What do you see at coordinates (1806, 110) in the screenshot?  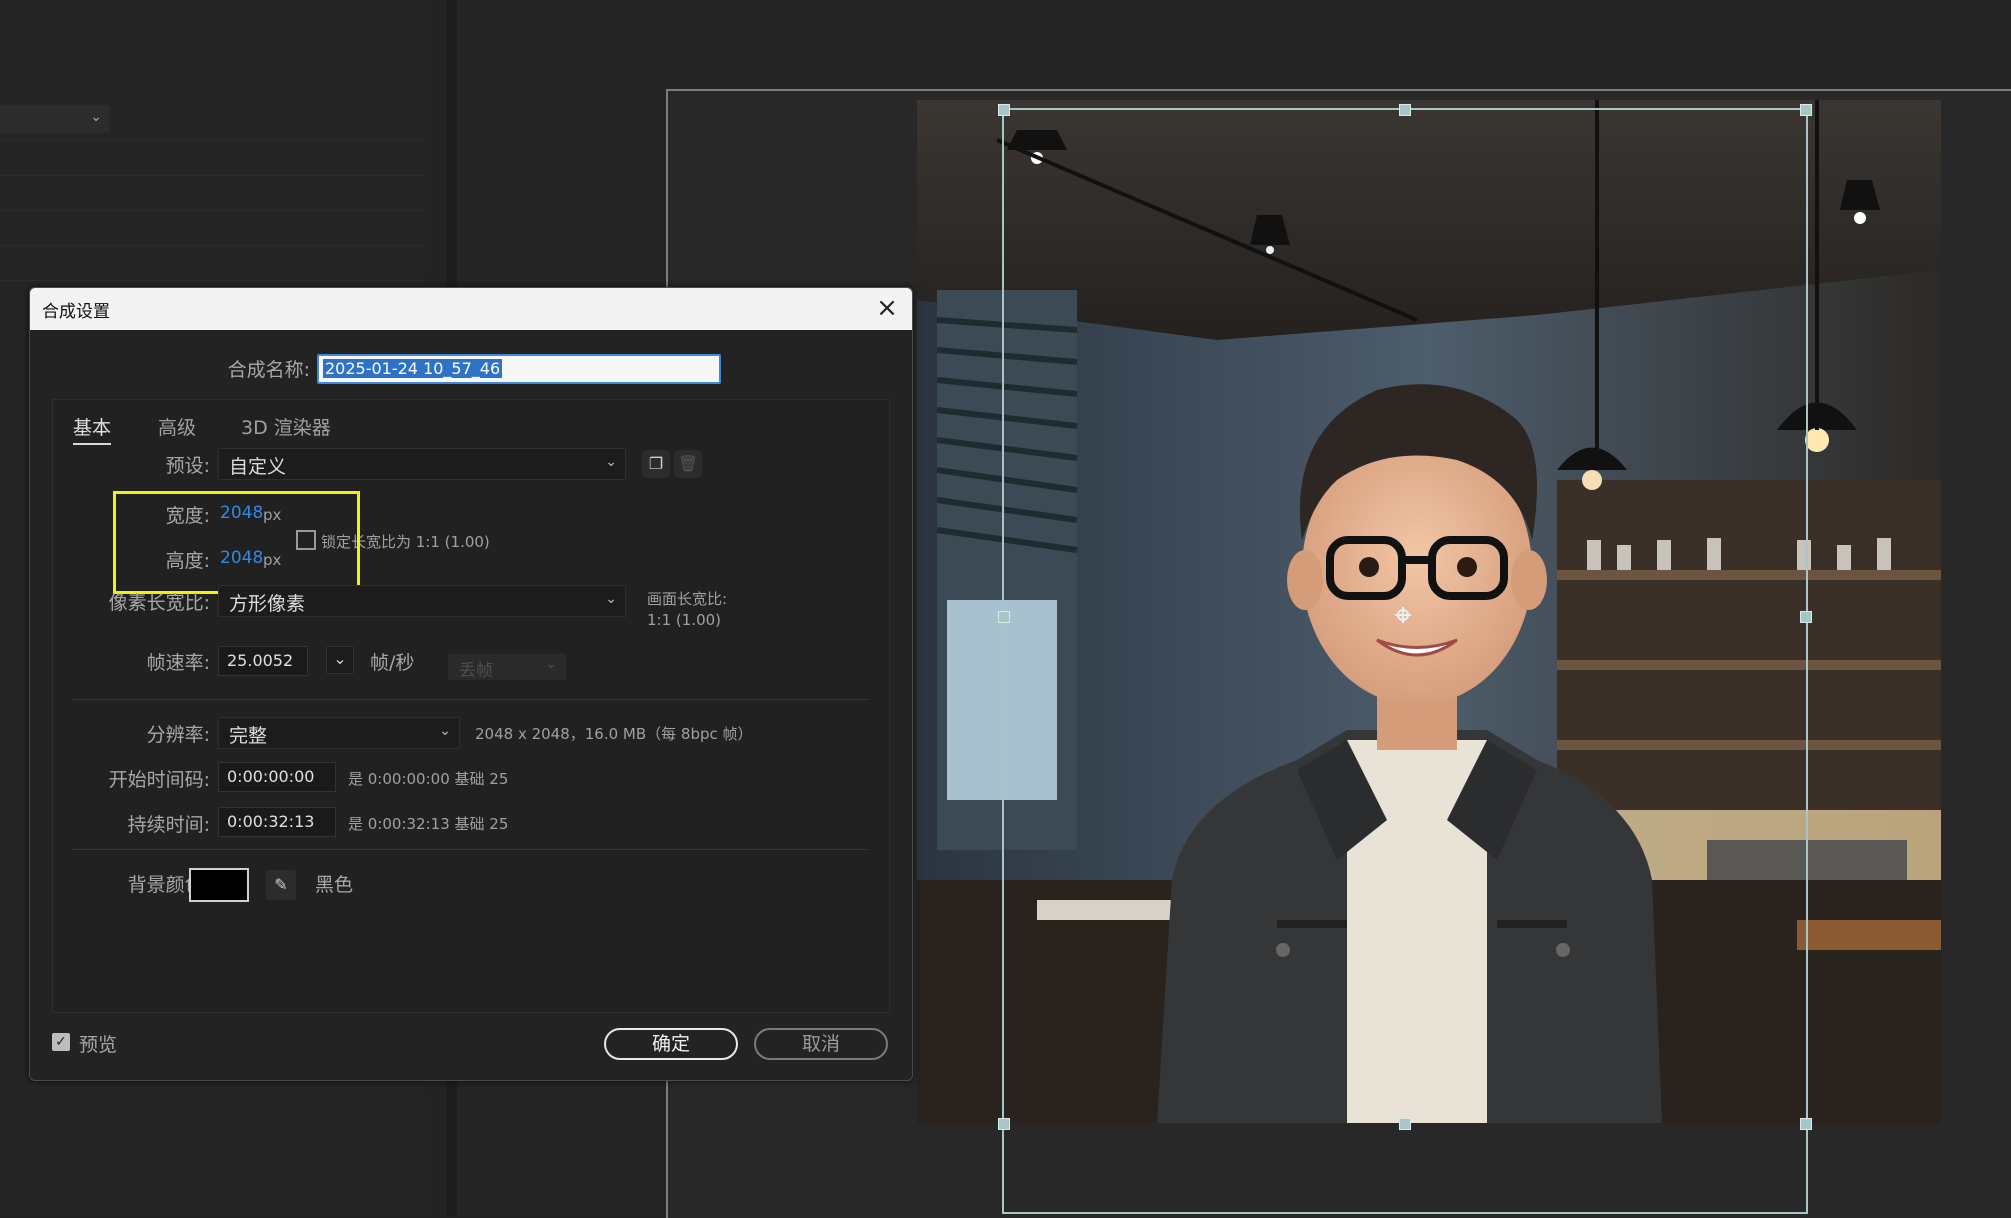 I see `transform-handle-top-right` at bounding box center [1806, 110].